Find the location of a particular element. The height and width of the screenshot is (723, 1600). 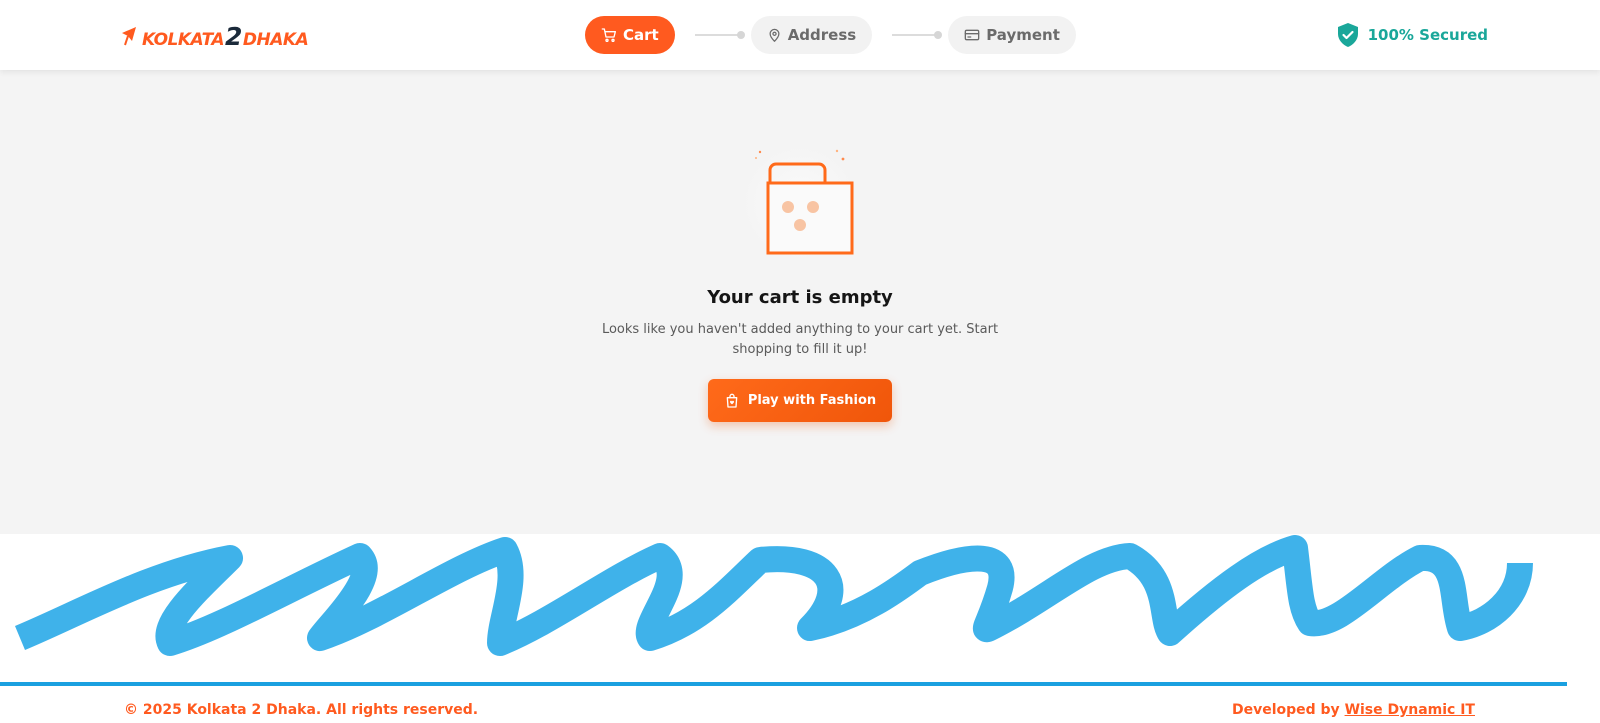

checkout-steps: Cart Address Payment is located at coordinates (830, 35).